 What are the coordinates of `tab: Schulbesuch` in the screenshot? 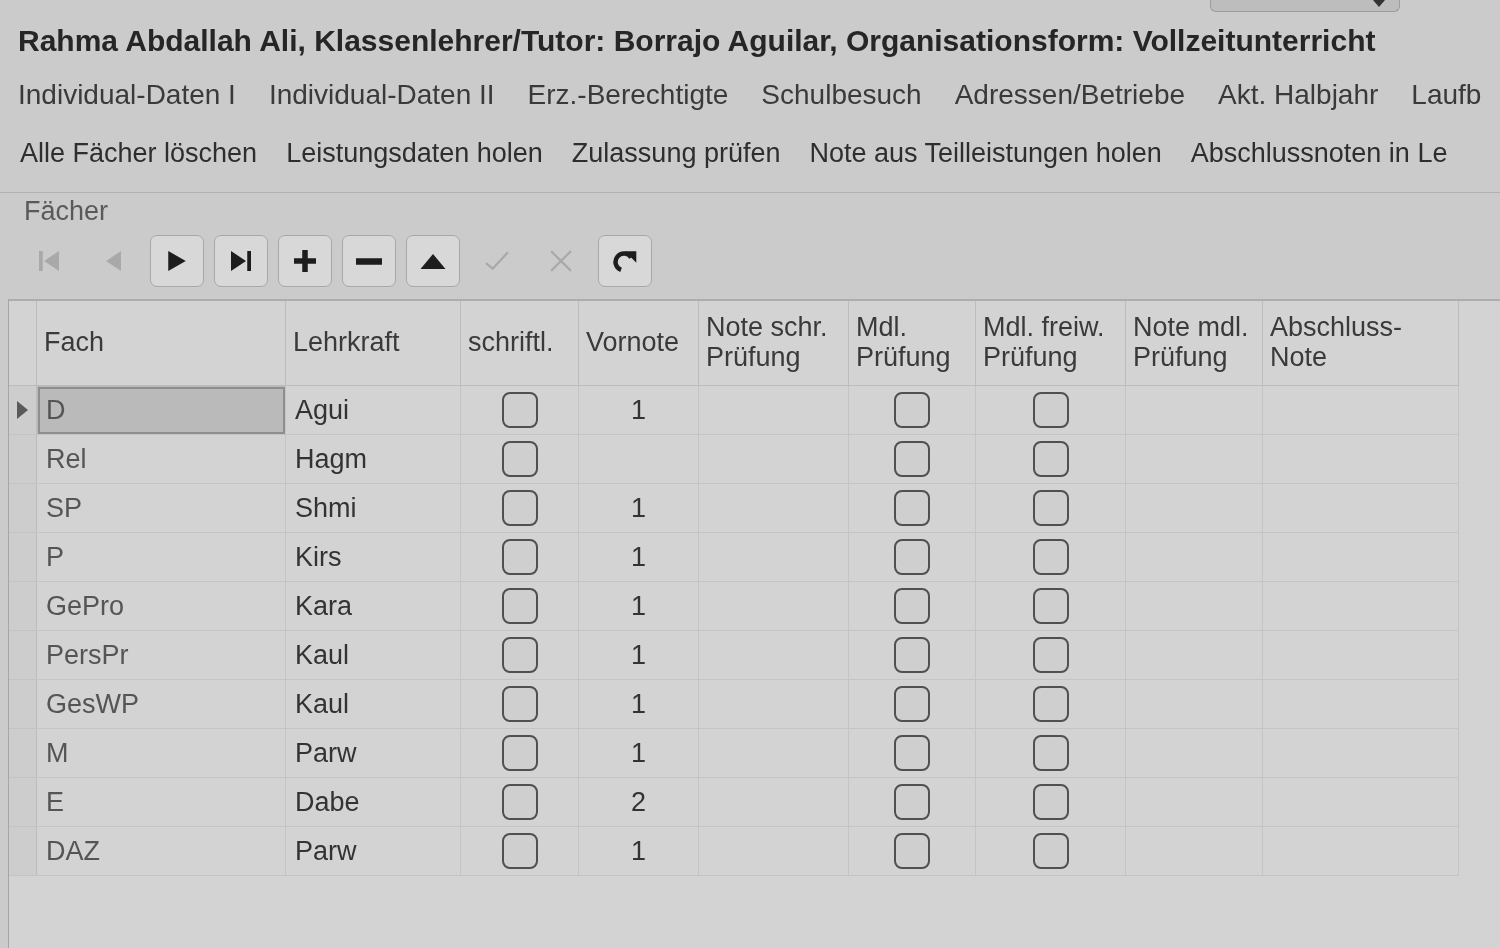 It's located at (841, 95).